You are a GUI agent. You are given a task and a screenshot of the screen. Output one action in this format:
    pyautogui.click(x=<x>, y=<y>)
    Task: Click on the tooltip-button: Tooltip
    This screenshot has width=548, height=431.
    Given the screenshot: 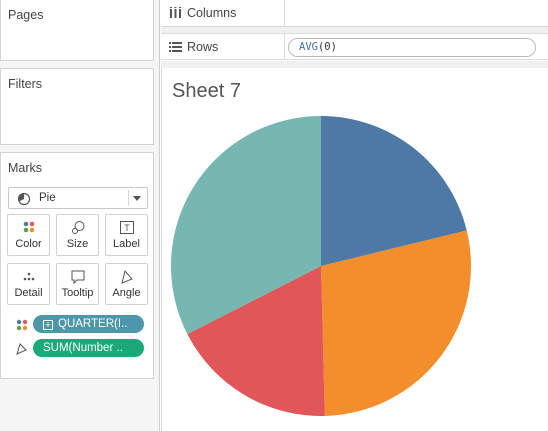 What is the action you would take?
    pyautogui.click(x=77, y=284)
    